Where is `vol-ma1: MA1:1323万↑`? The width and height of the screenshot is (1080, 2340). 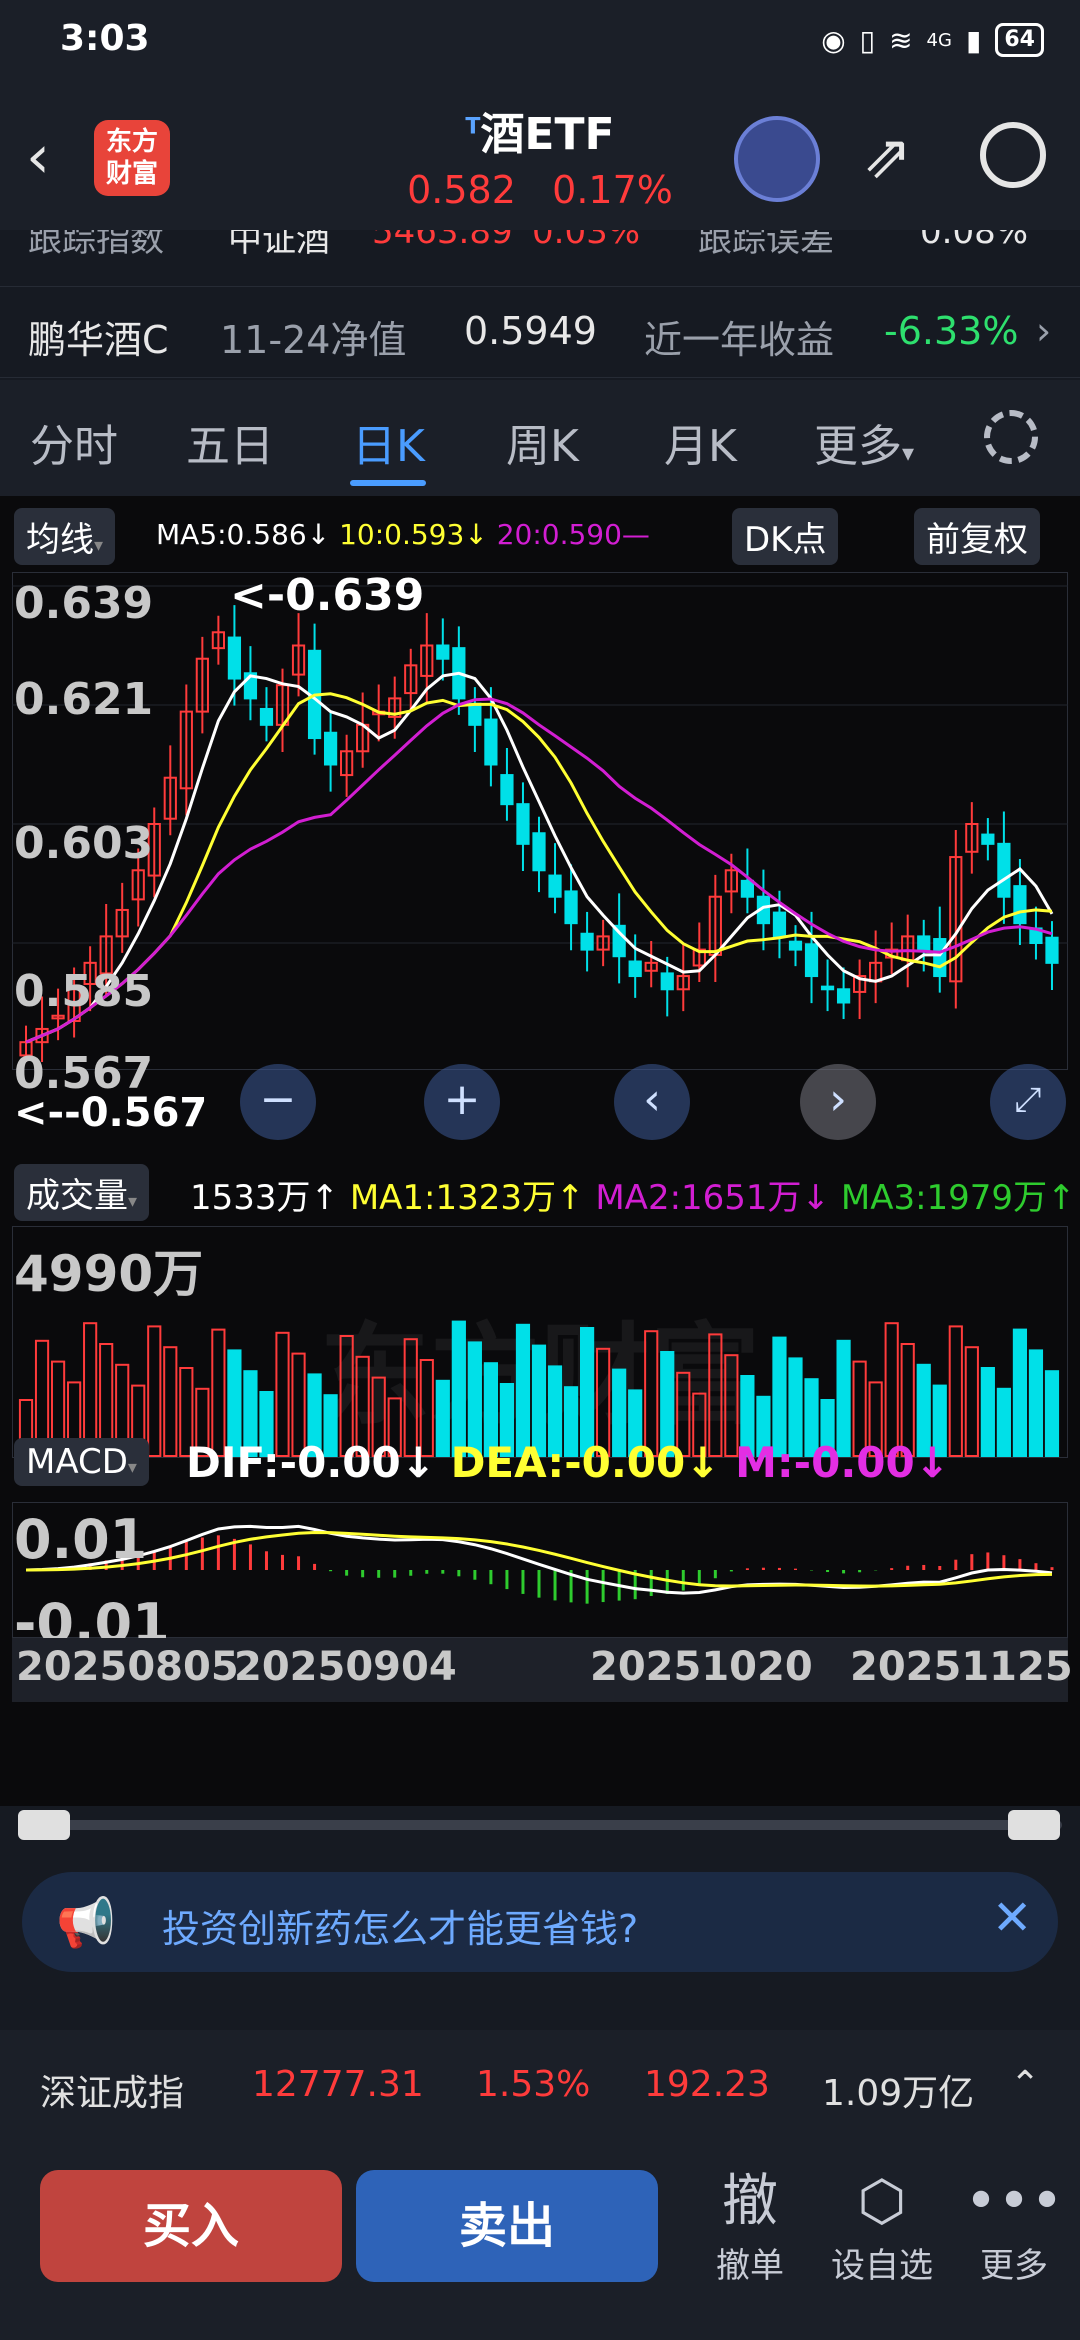
vol-ma1: MA1:1323万↑ is located at coordinates (467, 1198).